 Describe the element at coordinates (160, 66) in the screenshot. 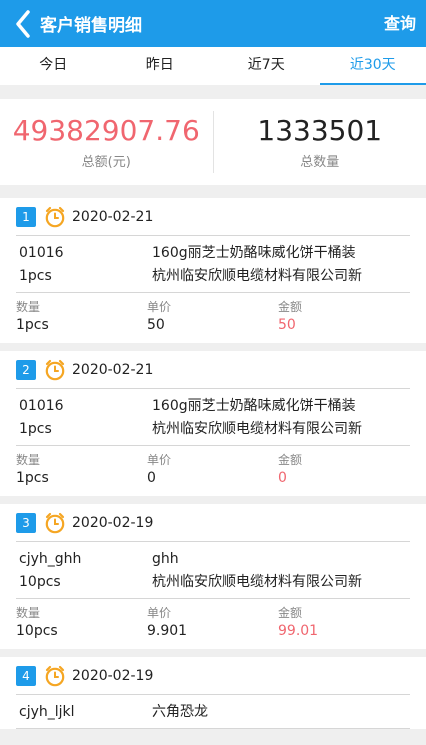

I see `tab-yesterday: 昨日` at that location.